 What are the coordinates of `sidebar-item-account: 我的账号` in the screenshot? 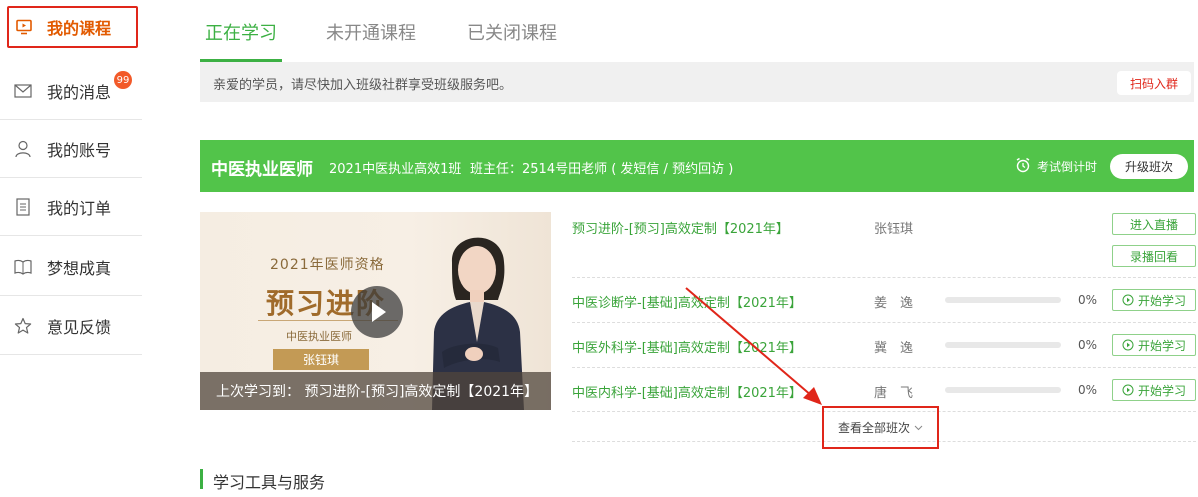 It's located at (71, 149).